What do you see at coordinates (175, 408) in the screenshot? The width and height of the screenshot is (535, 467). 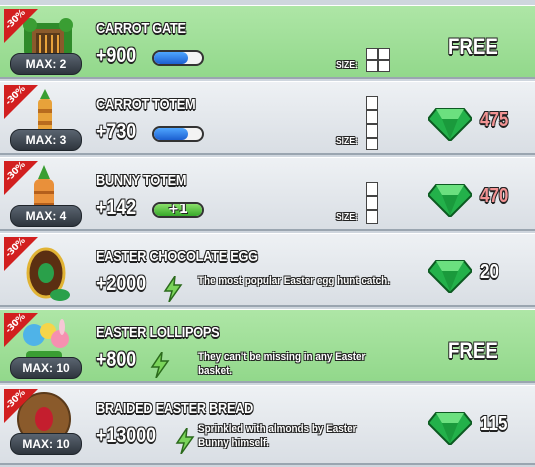 I see `item-title: BRAIDED EASTER BREAD` at bounding box center [175, 408].